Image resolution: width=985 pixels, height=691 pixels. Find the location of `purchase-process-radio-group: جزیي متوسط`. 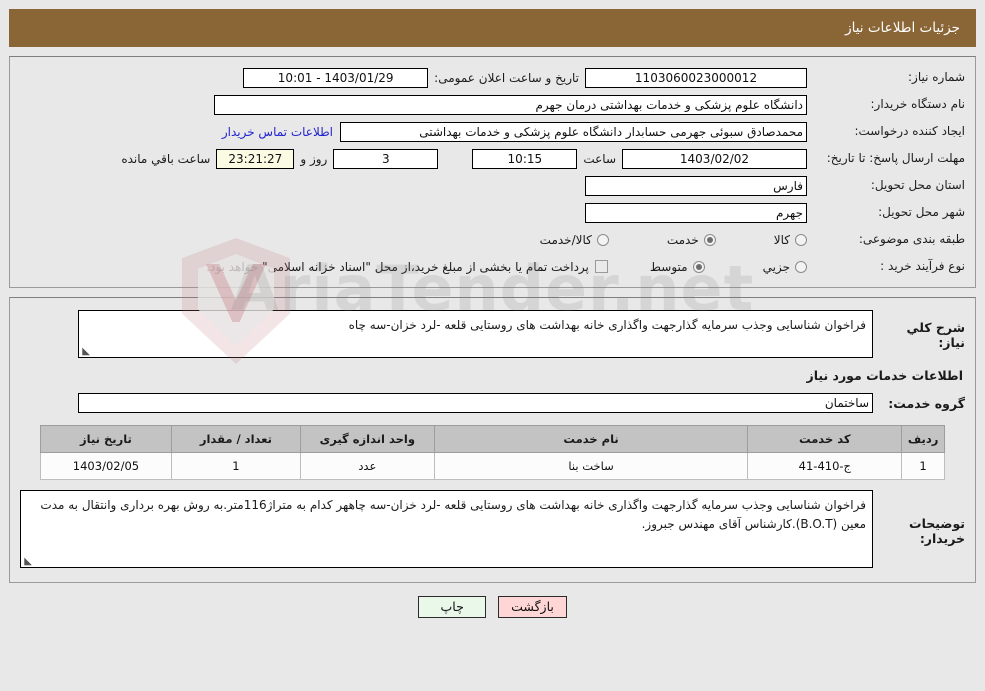

purchase-process-radio-group: جزیي متوسط is located at coordinates (728, 267).